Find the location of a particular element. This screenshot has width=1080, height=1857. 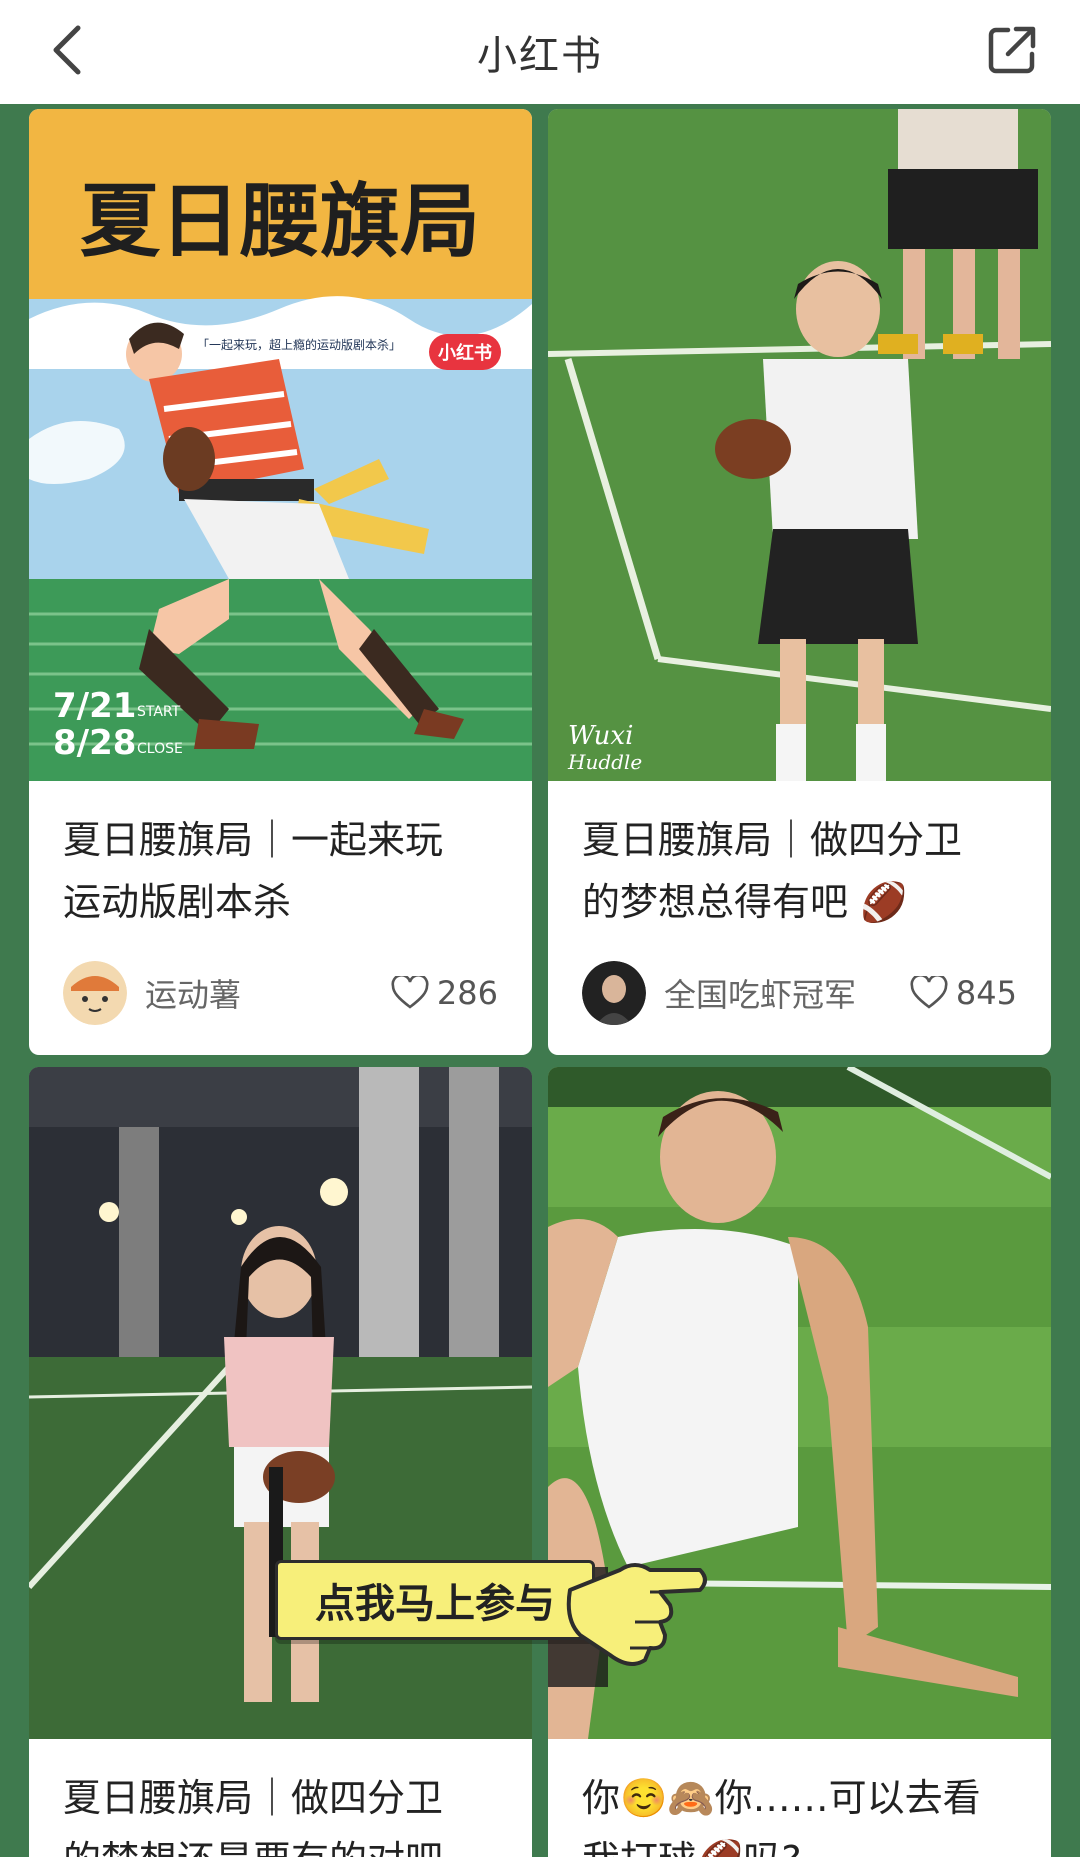

watermark-line1: Wuxi is located at coordinates (600, 736).